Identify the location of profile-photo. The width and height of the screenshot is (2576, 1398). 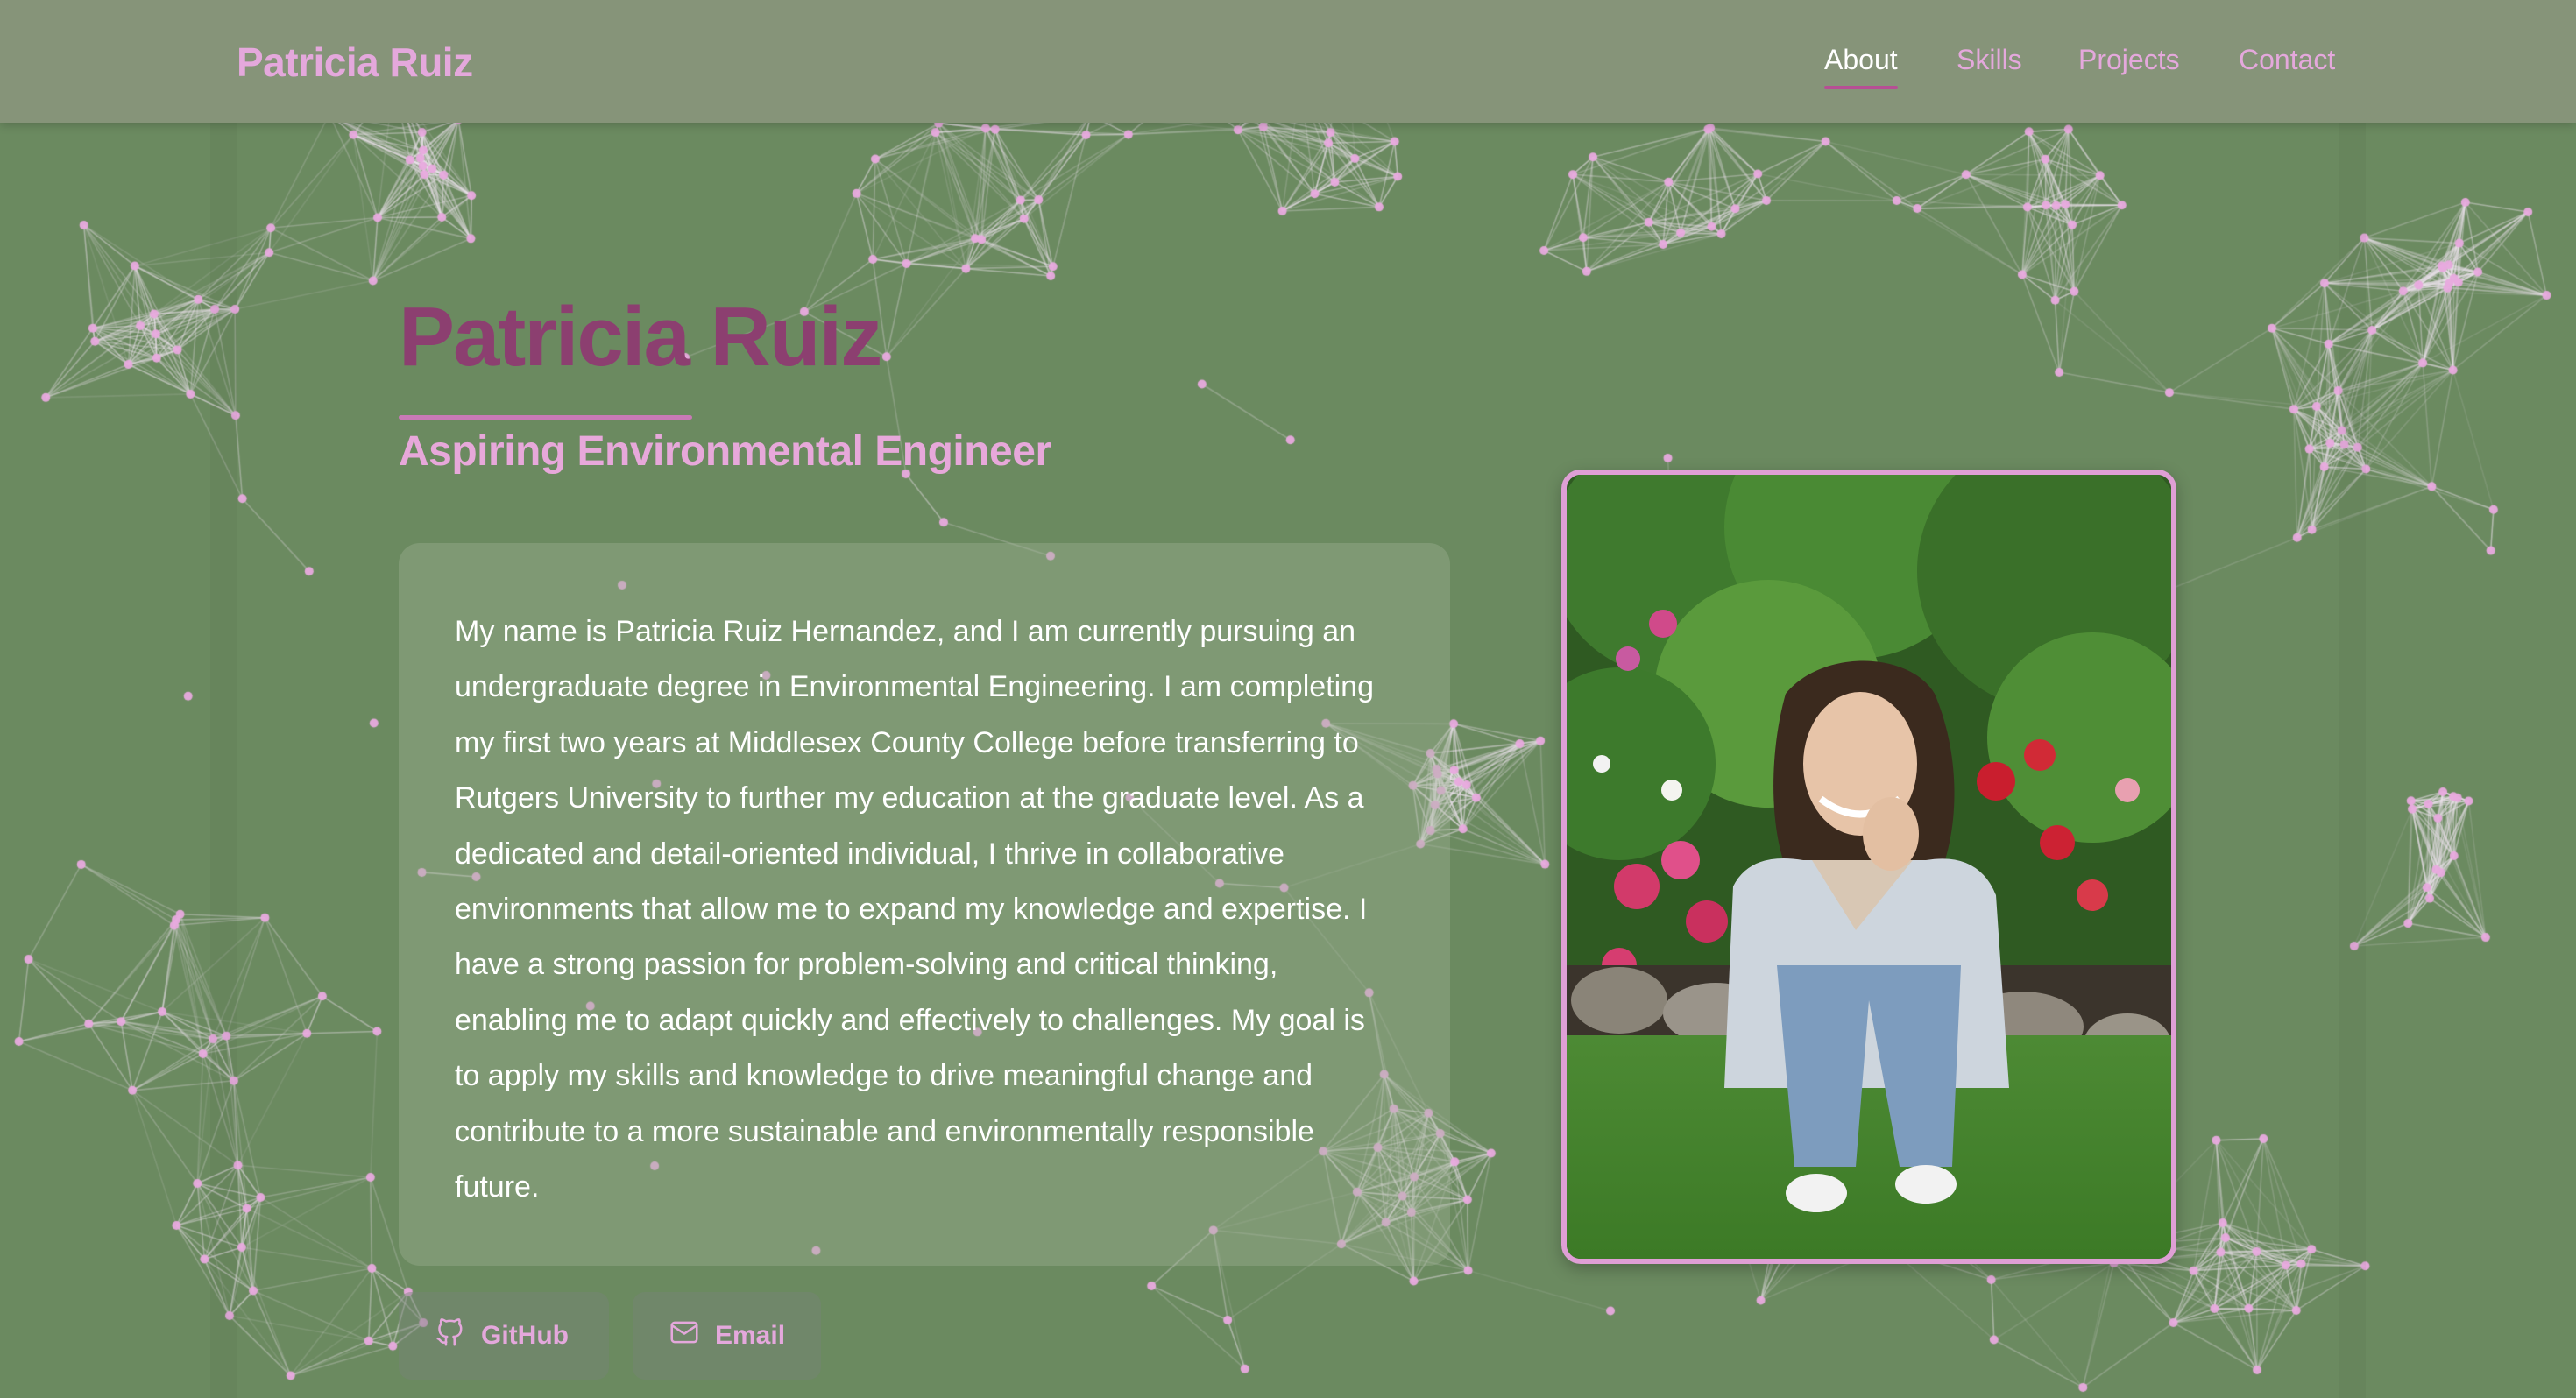
(1868, 867).